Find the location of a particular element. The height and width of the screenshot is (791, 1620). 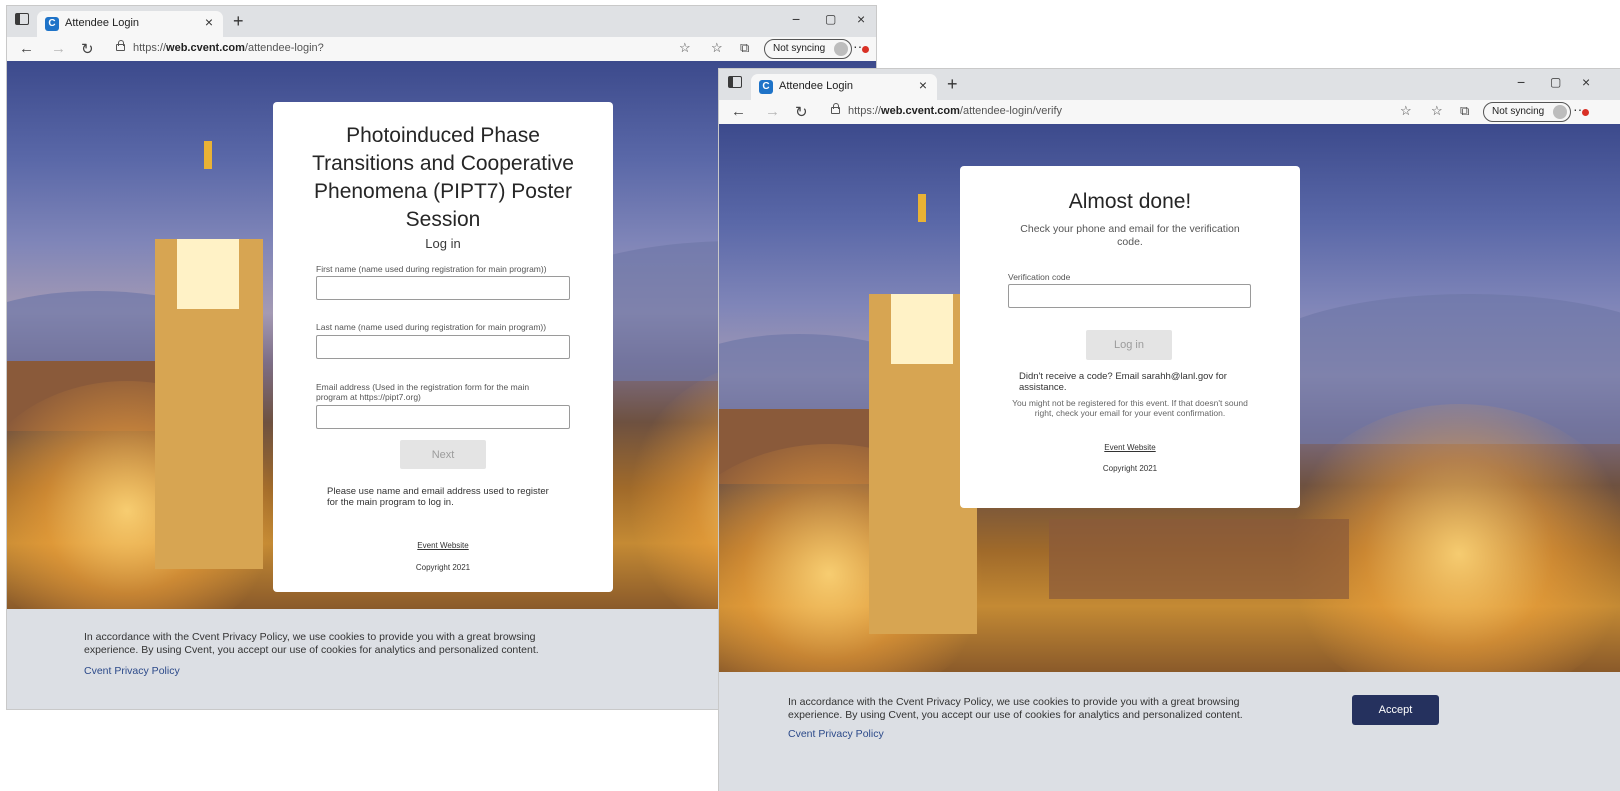

verification-code-label: Verification code is located at coordinates (1039, 277).